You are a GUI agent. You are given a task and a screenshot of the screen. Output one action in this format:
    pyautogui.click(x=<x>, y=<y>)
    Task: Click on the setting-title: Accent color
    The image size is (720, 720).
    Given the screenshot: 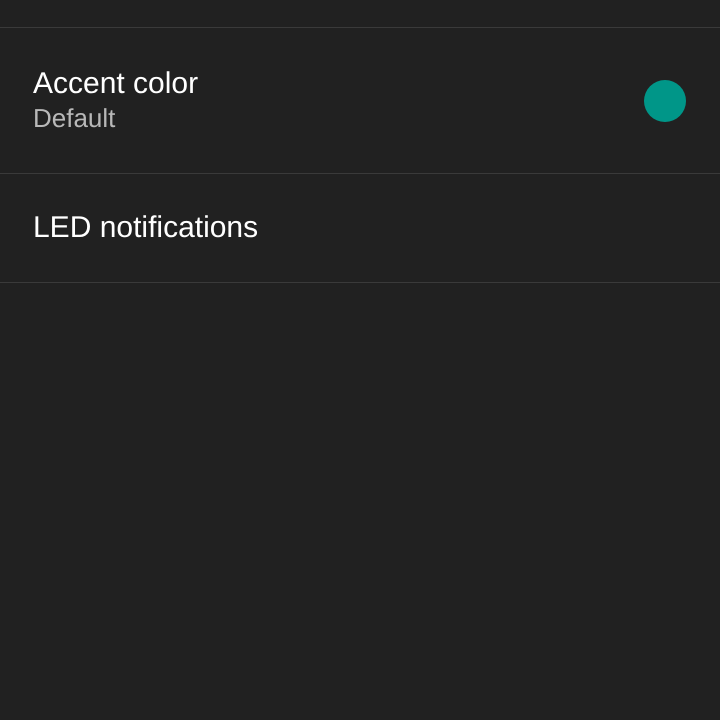 What is the action you would take?
    pyautogui.click(x=115, y=84)
    